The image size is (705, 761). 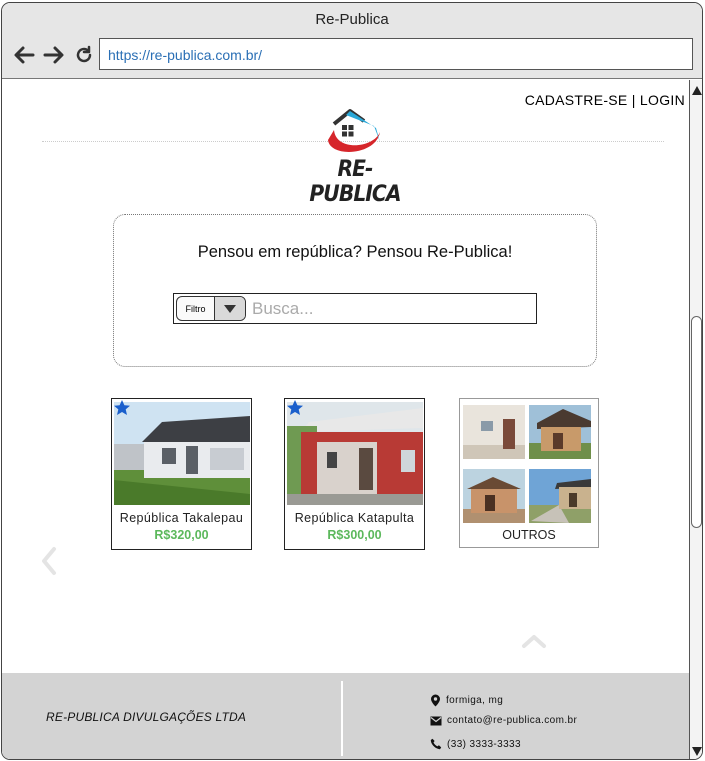 I want to click on forward-arrow-icon, so click(x=54, y=55).